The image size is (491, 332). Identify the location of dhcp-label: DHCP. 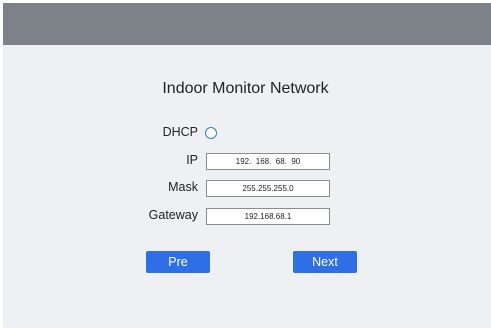
(180, 132).